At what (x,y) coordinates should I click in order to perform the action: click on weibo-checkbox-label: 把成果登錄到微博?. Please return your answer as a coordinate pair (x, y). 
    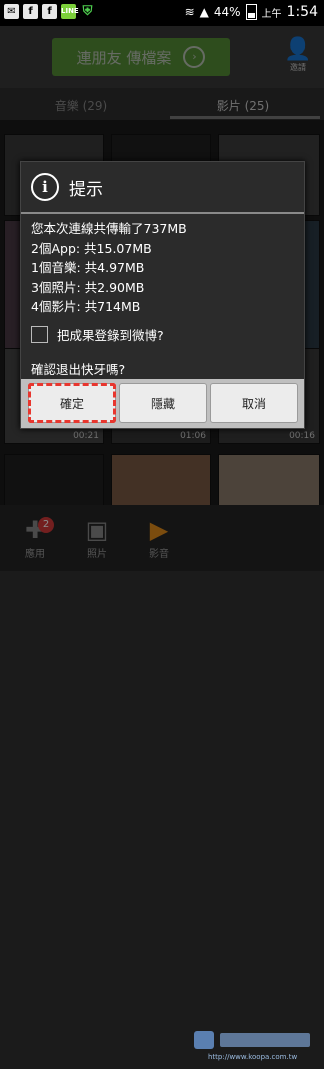
    Looking at the image, I should click on (110, 335).